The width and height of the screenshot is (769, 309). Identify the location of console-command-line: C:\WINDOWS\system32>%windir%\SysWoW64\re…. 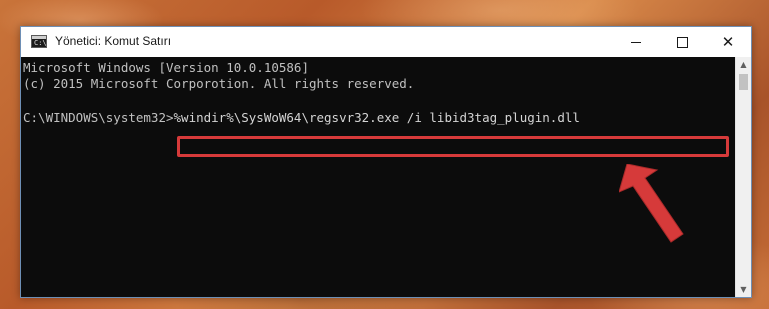
(301, 118).